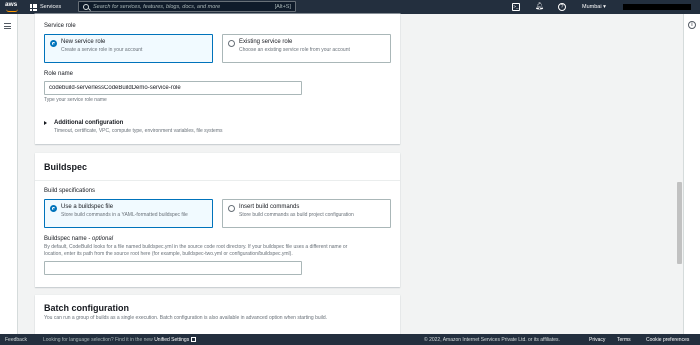 The width and height of the screenshot is (700, 345). What do you see at coordinates (83, 42) in the screenshot?
I see `new-service-role-title: New service role` at bounding box center [83, 42].